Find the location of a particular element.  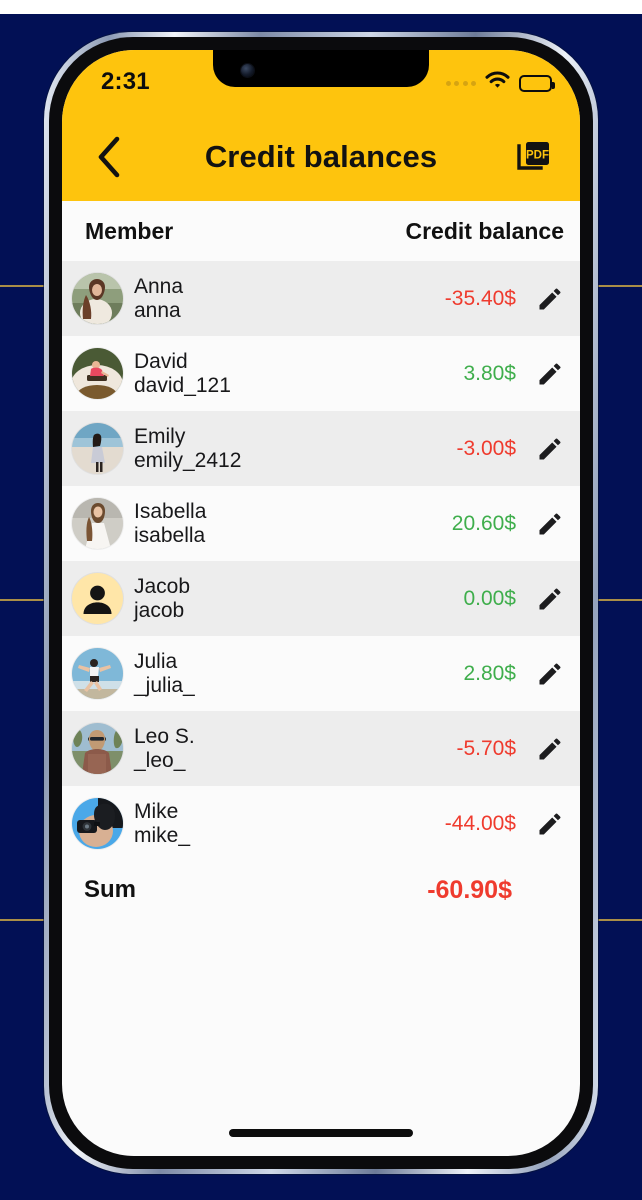

member-handle: _julia_ is located at coordinates (164, 685).